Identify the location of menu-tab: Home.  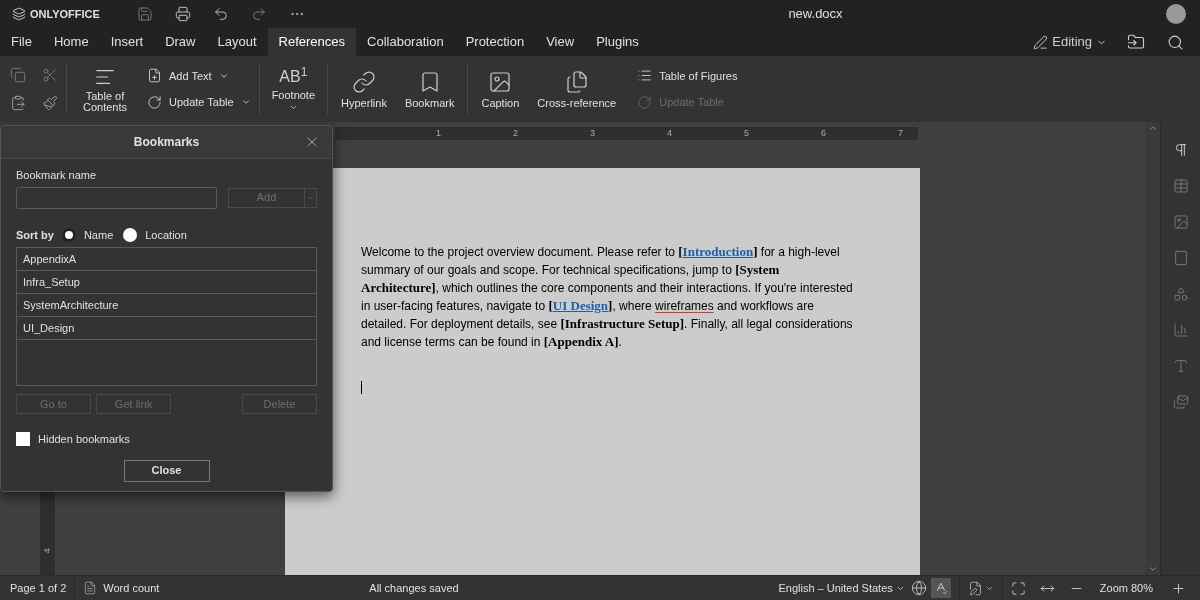
(71, 42).